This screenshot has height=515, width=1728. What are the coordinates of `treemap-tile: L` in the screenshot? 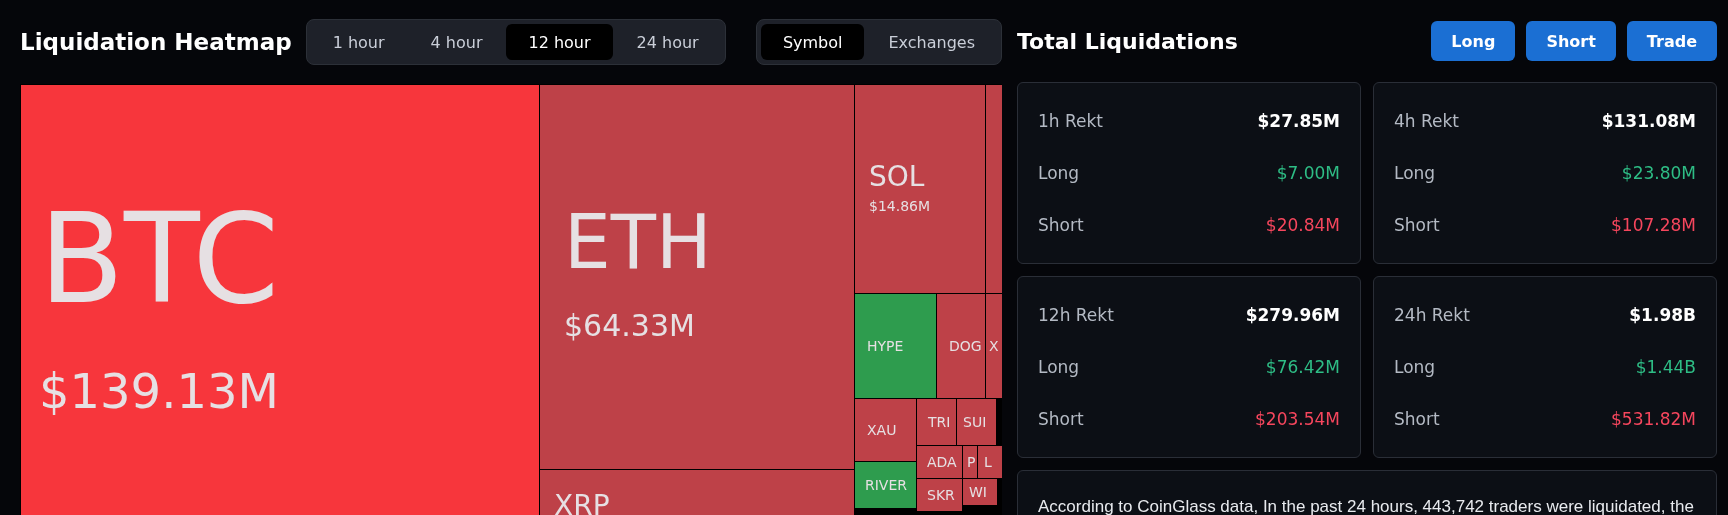 It's located at (989, 462).